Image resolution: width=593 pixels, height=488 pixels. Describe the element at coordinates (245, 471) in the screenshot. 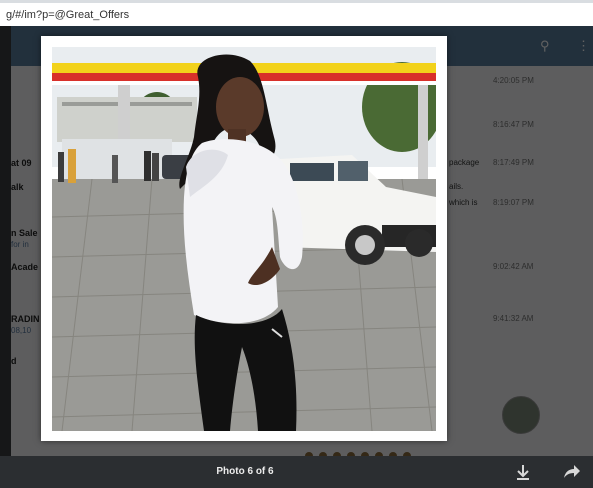

I see `photo-counter: Photo 6 of 6` at that location.